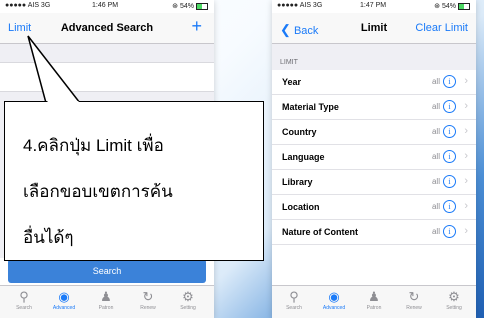  Describe the element at coordinates (93, 145) in the screenshot. I see `callout-line-1: 4.คลิกปุ่ม Limit เพื่อ` at that location.